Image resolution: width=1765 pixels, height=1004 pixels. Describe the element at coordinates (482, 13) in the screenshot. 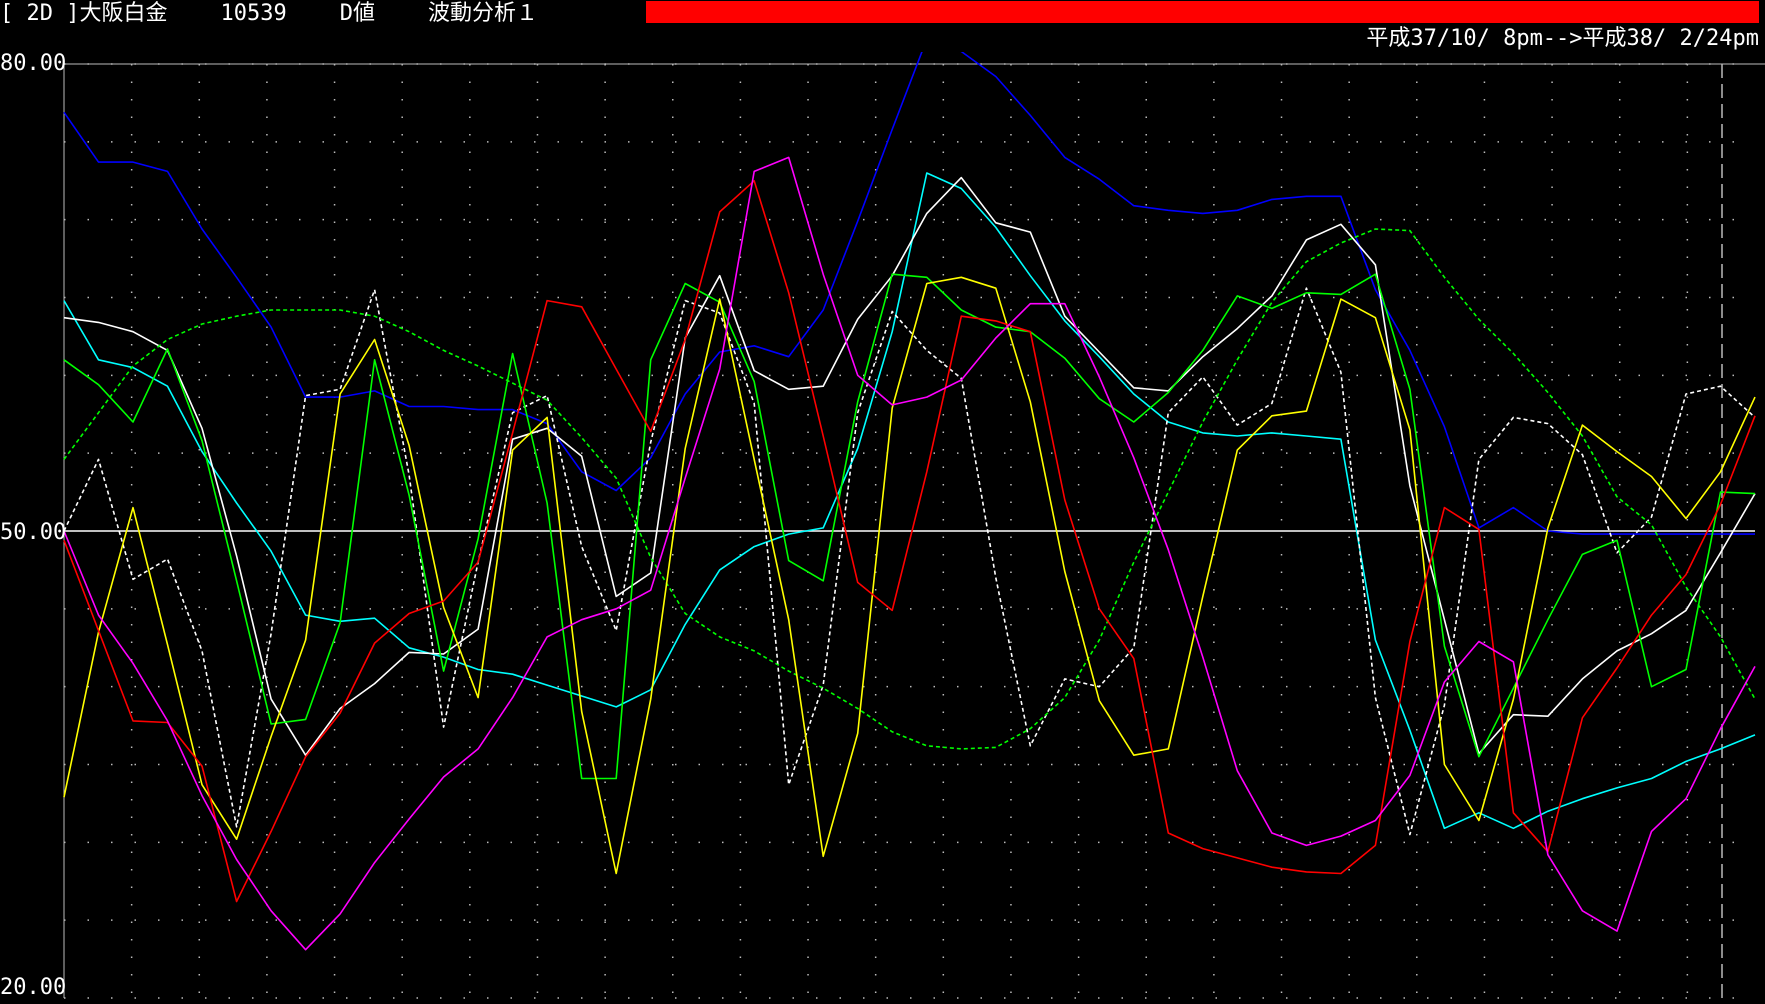

I see `analysis-name: 波動分析１` at that location.